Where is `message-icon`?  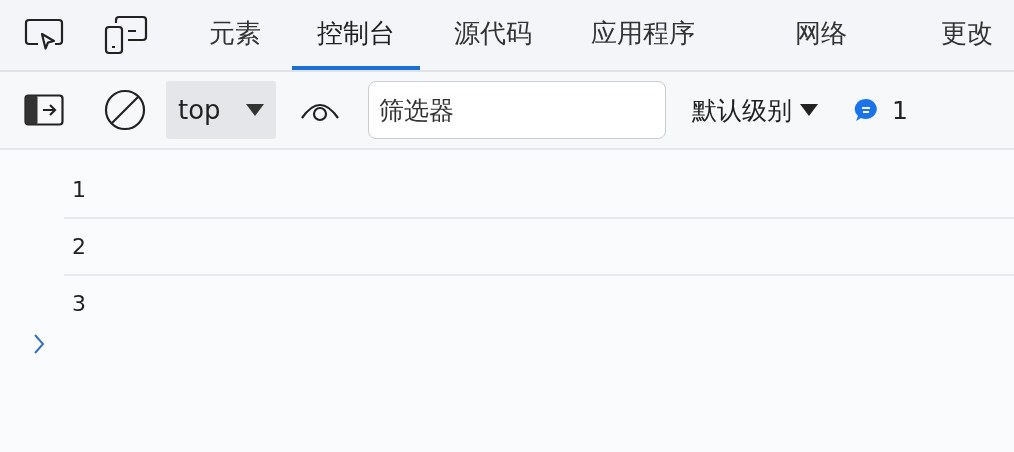
message-icon is located at coordinates (866, 110).